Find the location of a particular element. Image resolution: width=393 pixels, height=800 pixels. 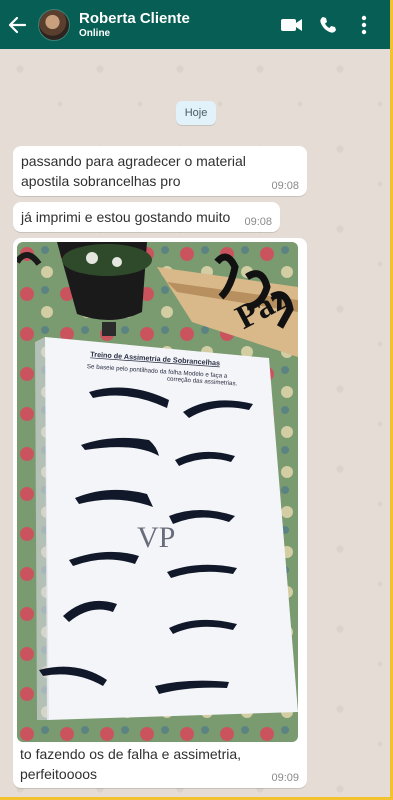

more-vertical-icon is located at coordinates (364, 24).